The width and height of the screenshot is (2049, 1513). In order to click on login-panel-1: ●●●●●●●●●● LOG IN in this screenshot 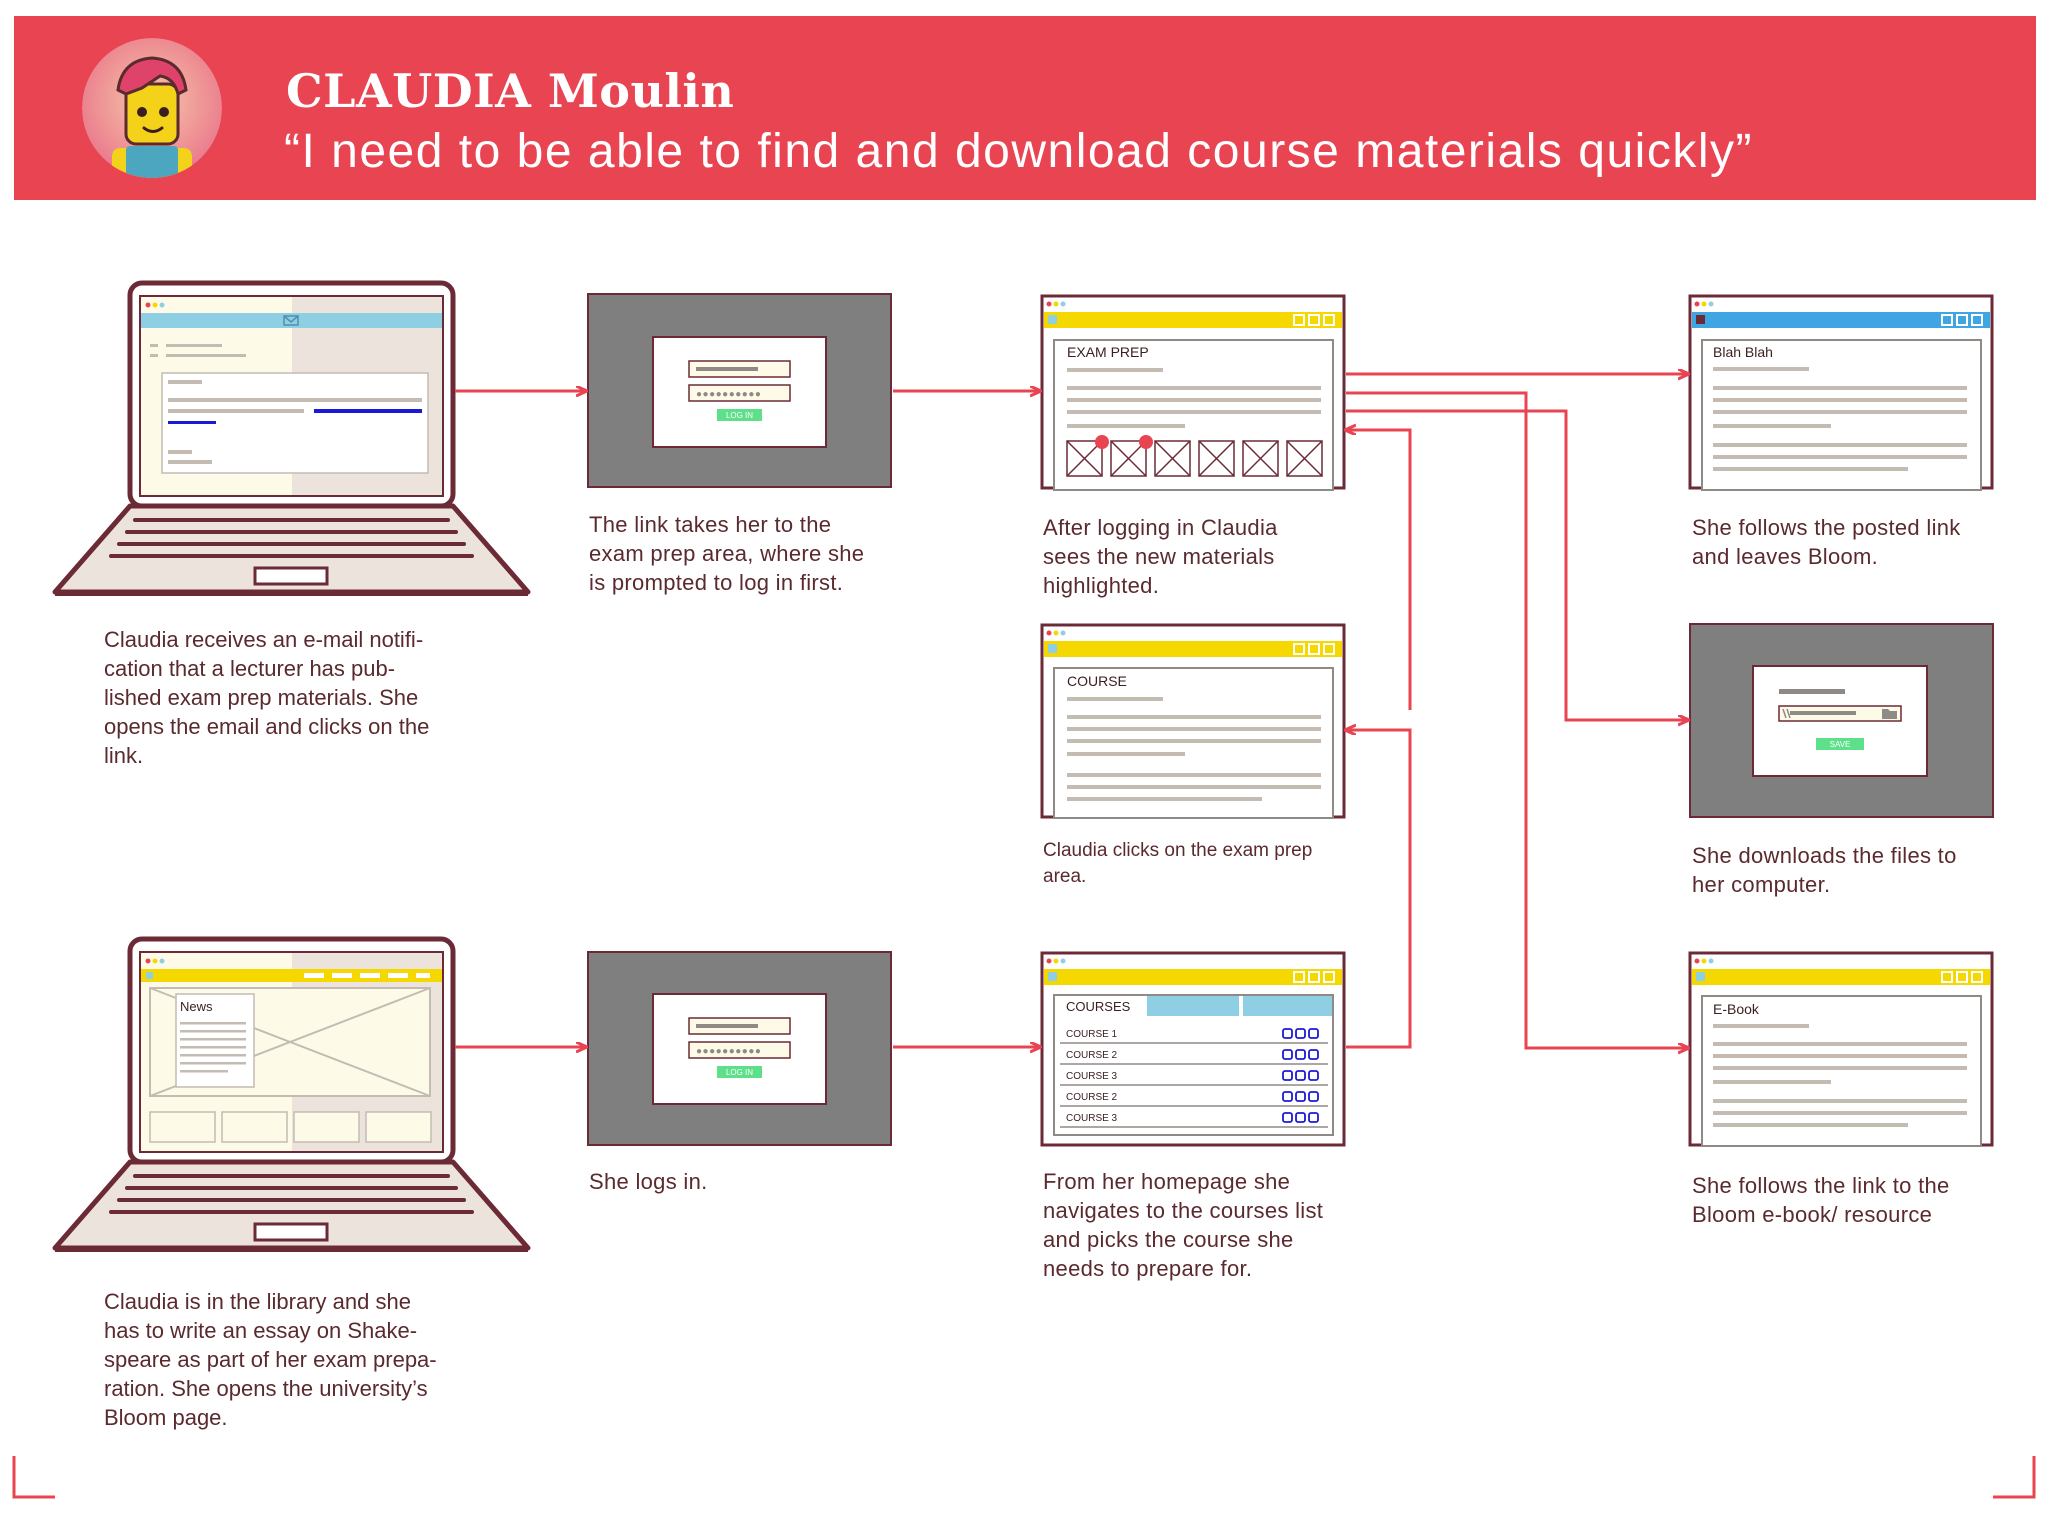, I will do `click(739, 390)`.